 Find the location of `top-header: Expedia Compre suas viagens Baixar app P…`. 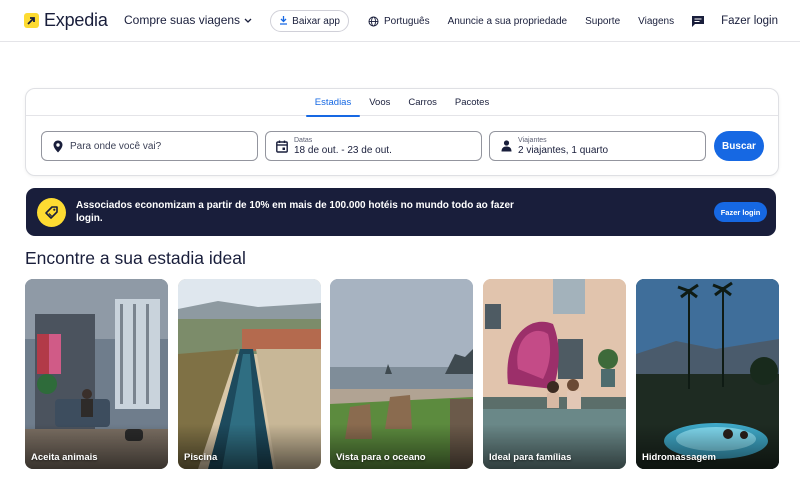

top-header: Expedia Compre suas viagens Baixar app P… is located at coordinates (400, 21).